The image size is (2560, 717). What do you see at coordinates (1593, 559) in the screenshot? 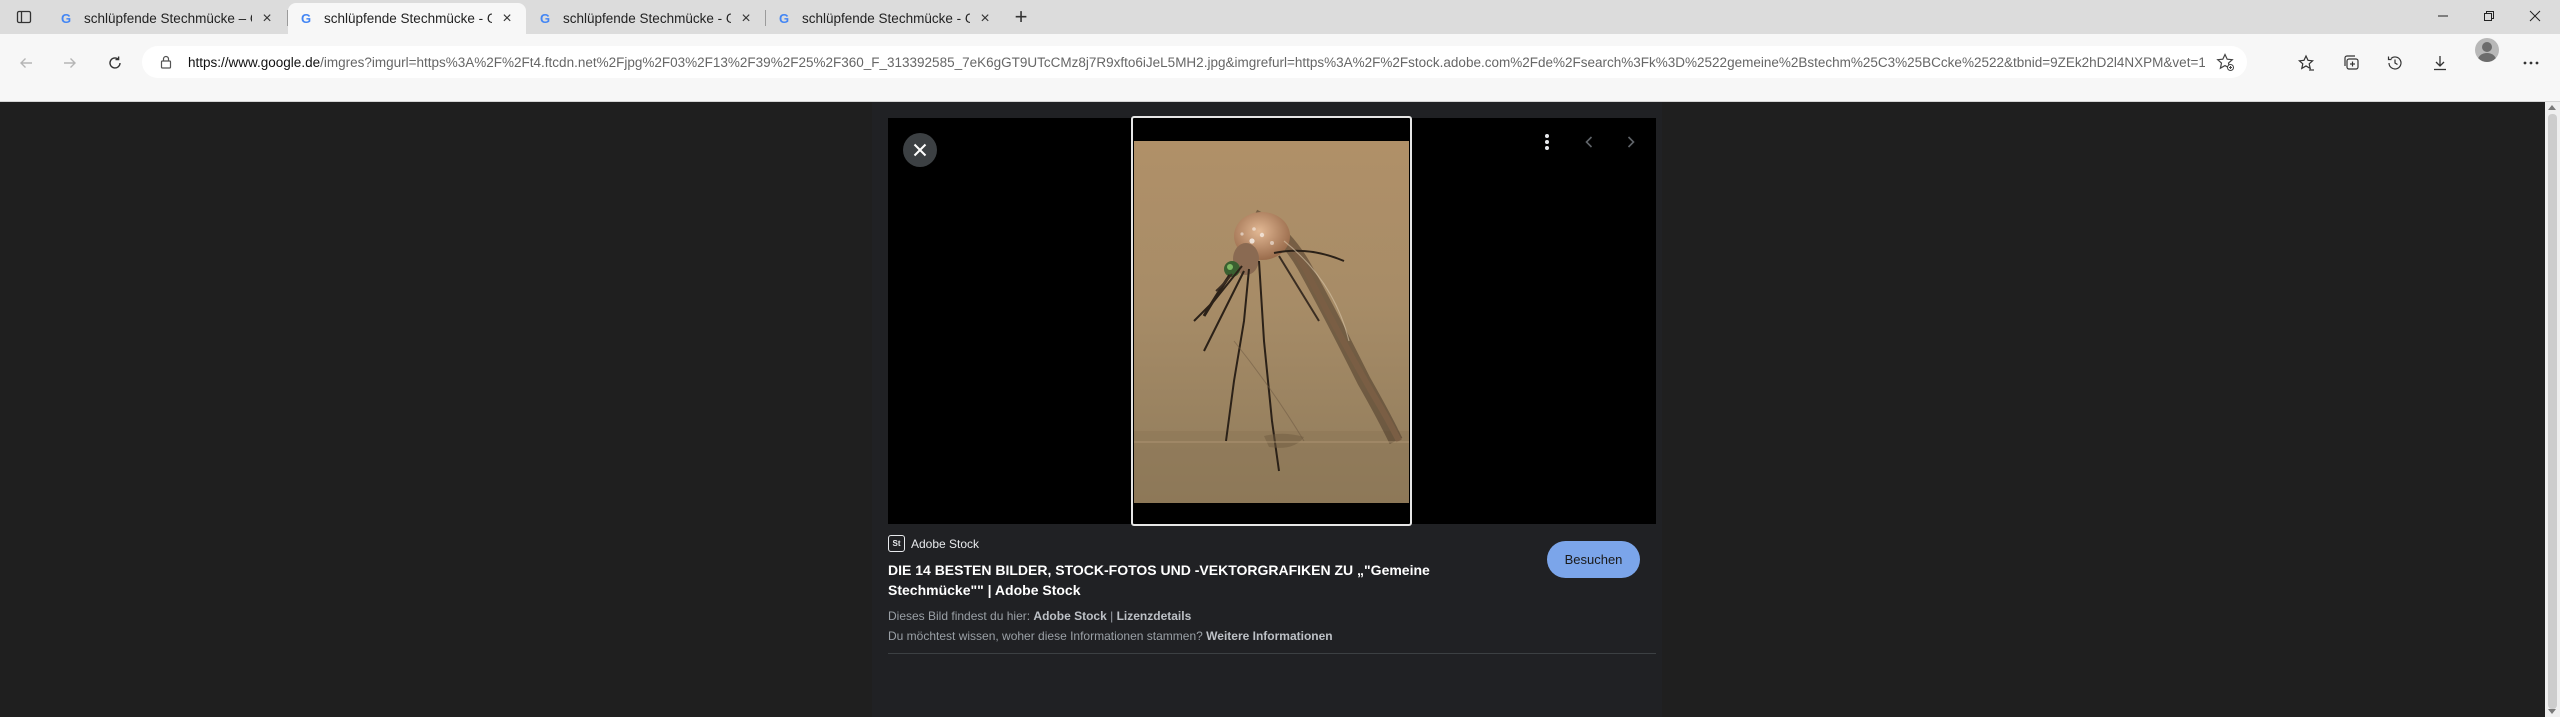
I see `visit-button: Besuchen` at bounding box center [1593, 559].